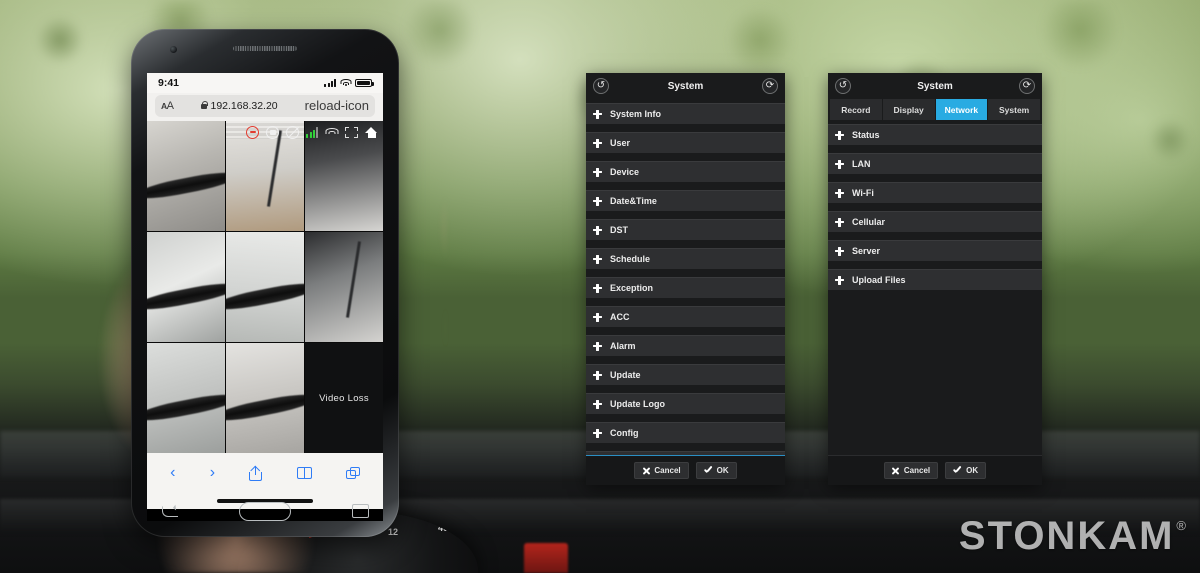 This screenshot has height=573, width=1200. What do you see at coordinates (352, 473) in the screenshot?
I see `tabs-icon` at bounding box center [352, 473].